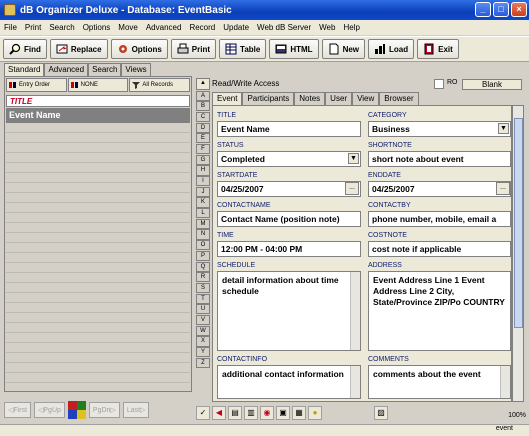 The height and width of the screenshot is (436, 529). I want to click on alpha-j: J, so click(203, 191).